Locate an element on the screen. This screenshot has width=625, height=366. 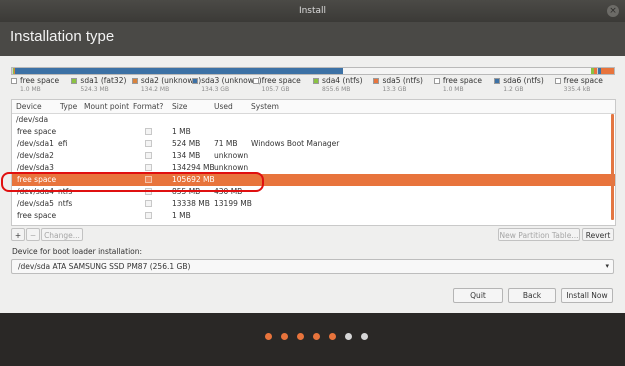
close-icon: × is located at coordinates (613, 11).